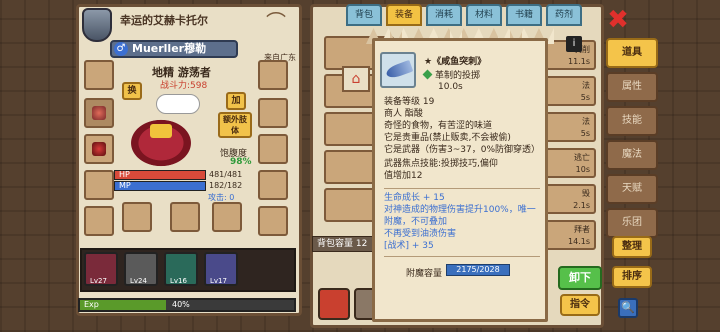  Describe the element at coordinates (427, 74) in the screenshot. I see `diamond-icon` at that location.